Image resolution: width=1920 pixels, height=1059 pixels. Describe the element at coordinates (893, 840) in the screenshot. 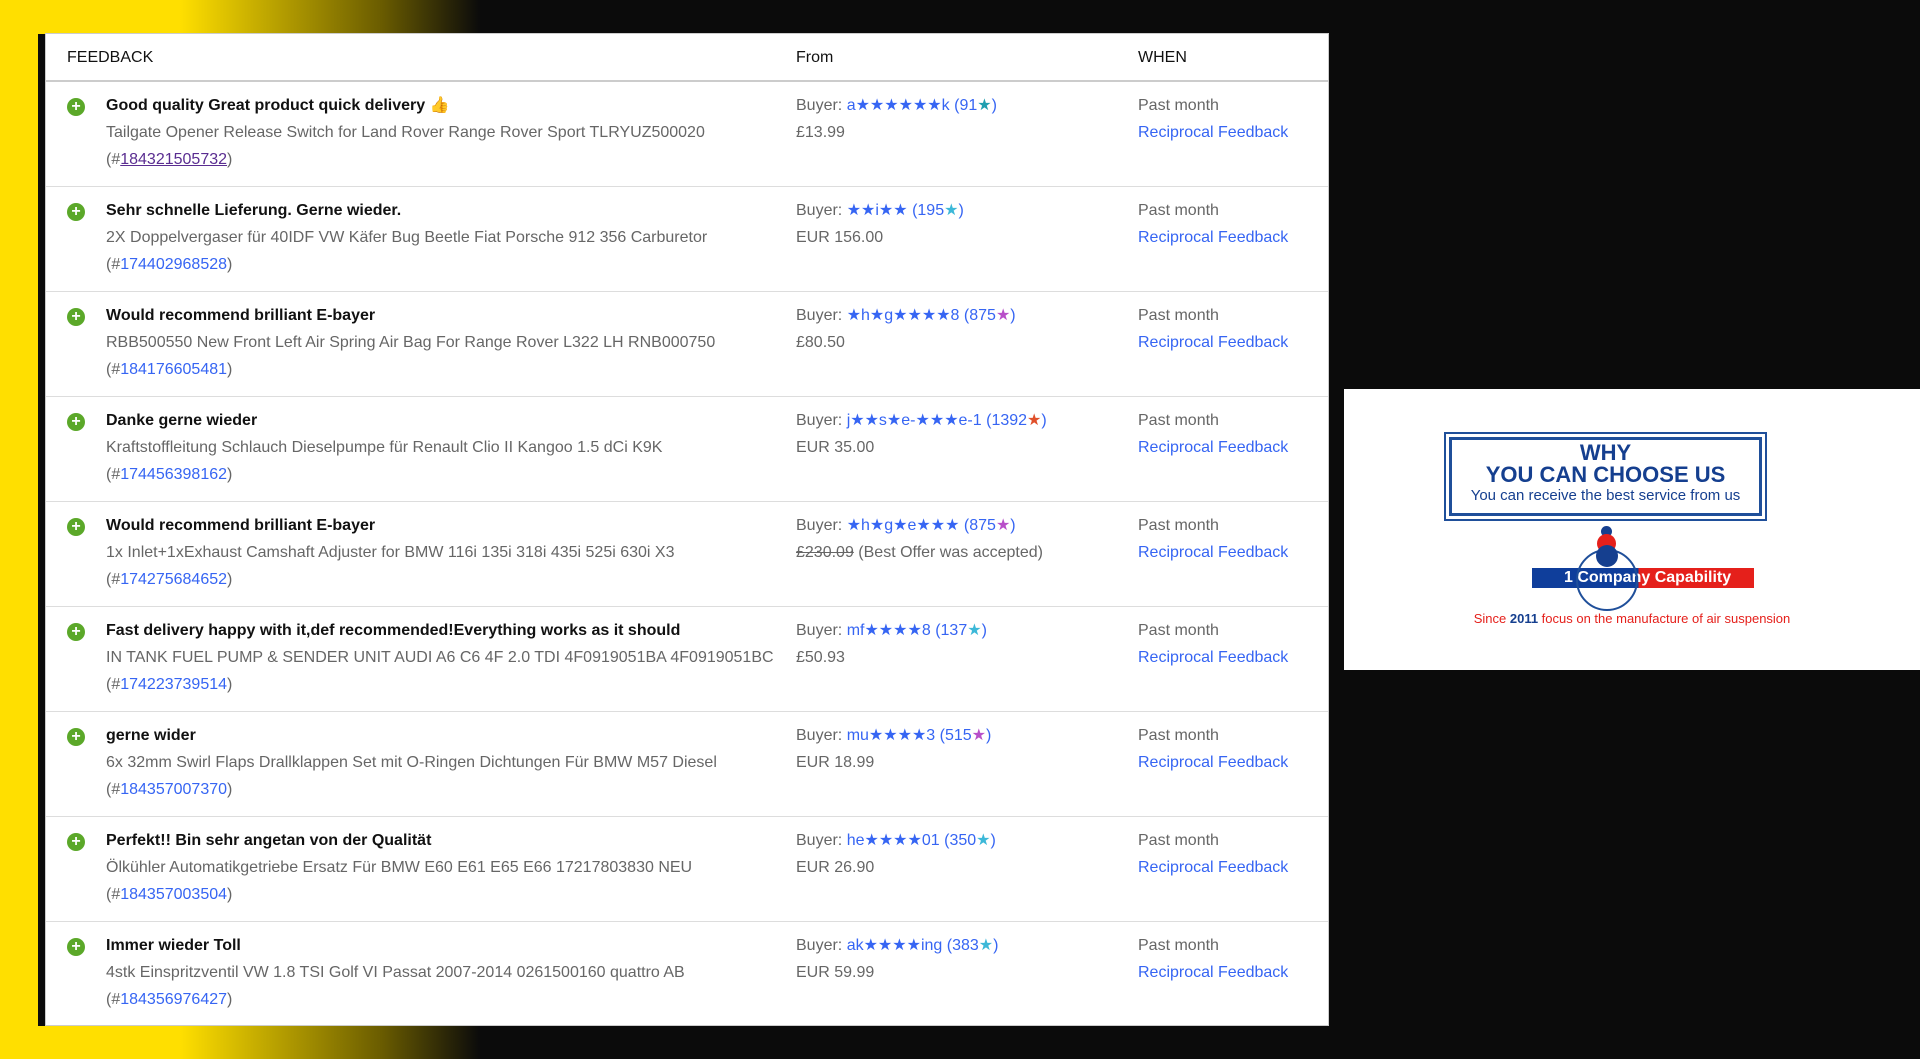

I see `buyer-link: he★★★★01` at that location.